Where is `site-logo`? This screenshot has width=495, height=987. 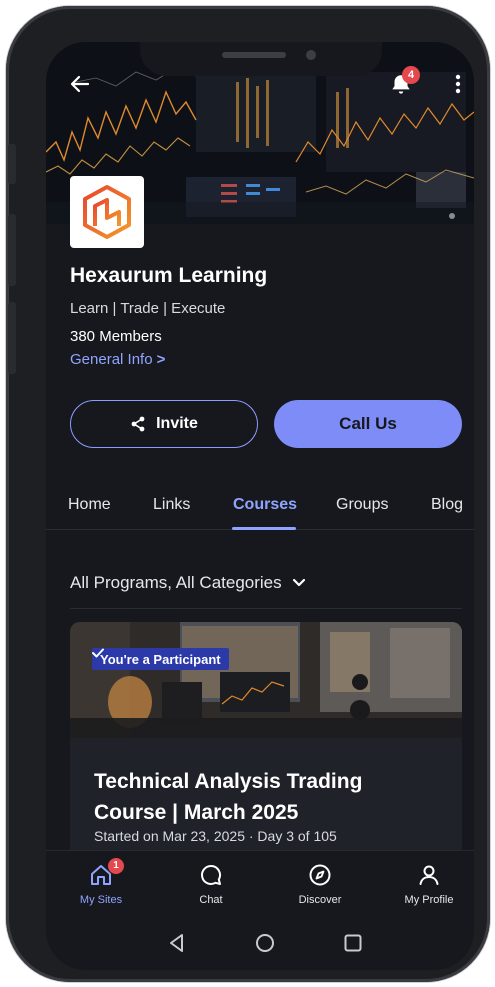
site-logo is located at coordinates (107, 212).